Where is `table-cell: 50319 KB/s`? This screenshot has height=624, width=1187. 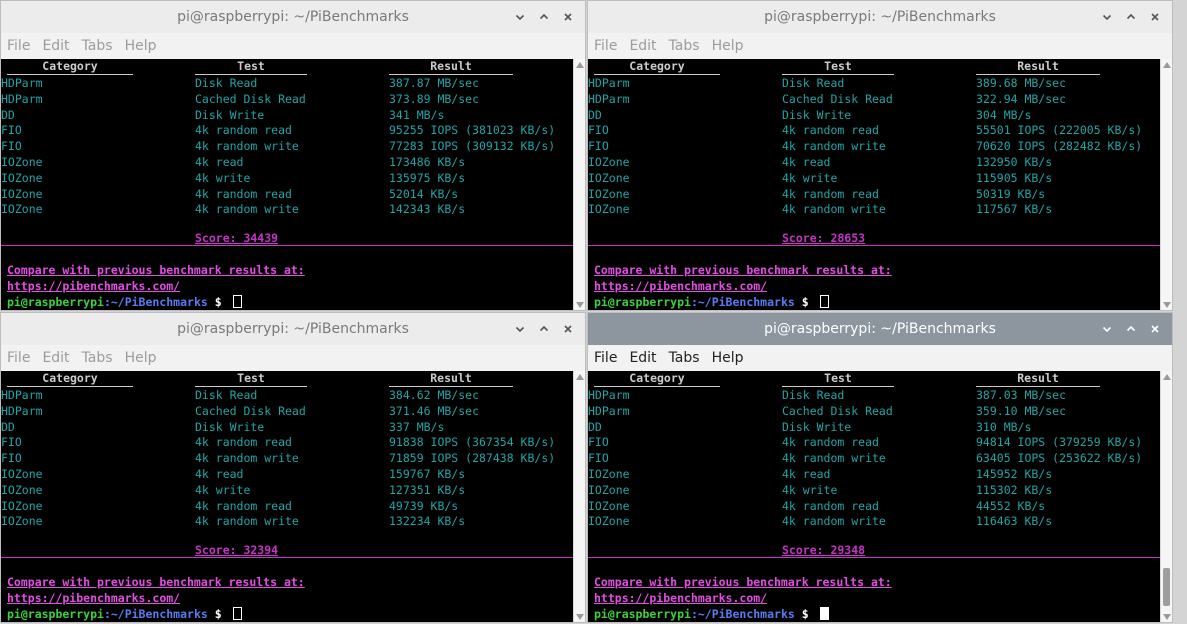 table-cell: 50319 KB/s is located at coordinates (1011, 193).